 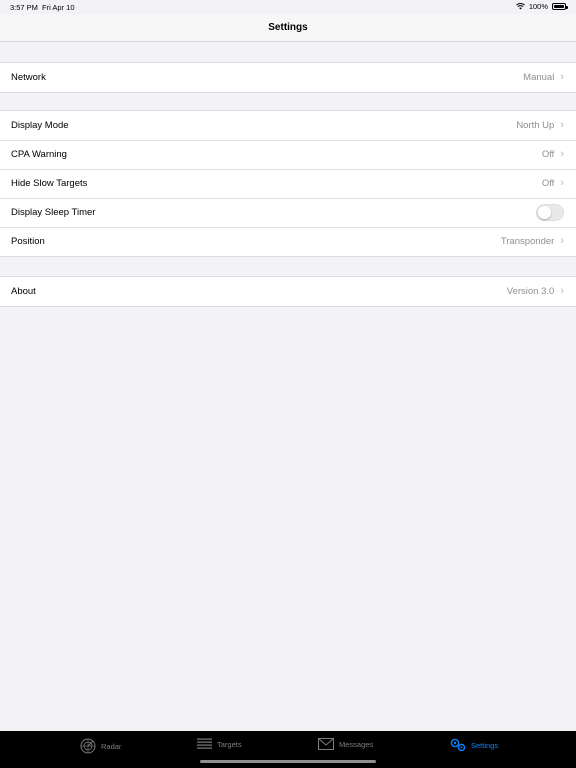 I want to click on about-label: About, so click(x=23, y=291).